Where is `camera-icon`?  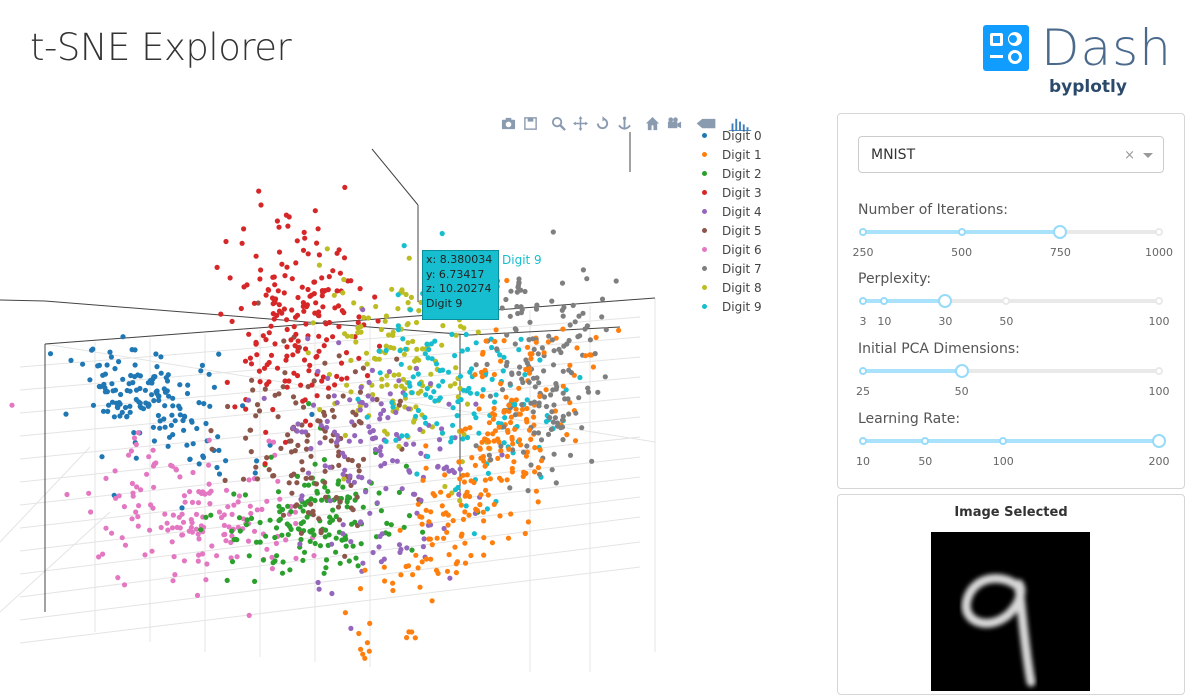
camera-icon is located at coordinates (508, 123).